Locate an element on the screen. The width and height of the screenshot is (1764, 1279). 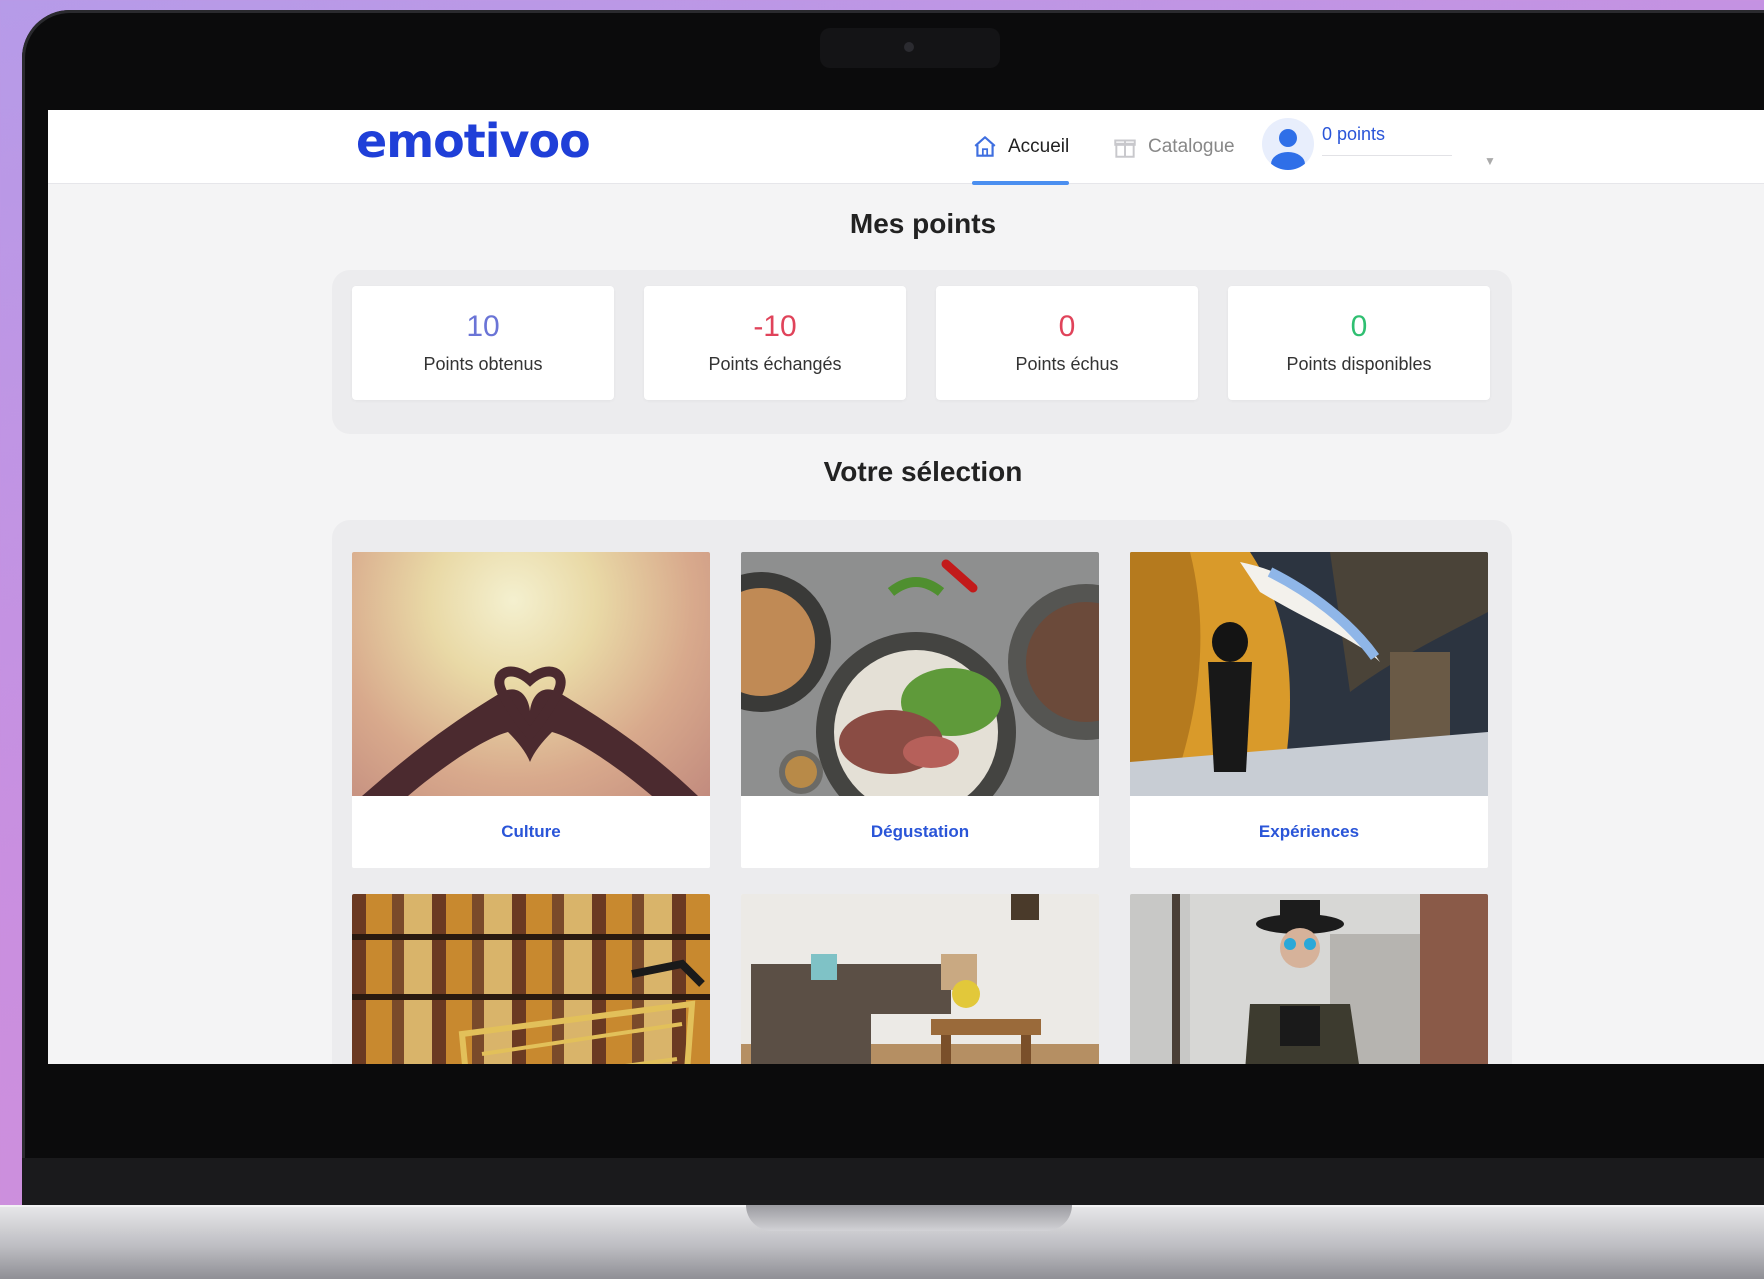
laptop-chin is located at coordinates (893, 1183).